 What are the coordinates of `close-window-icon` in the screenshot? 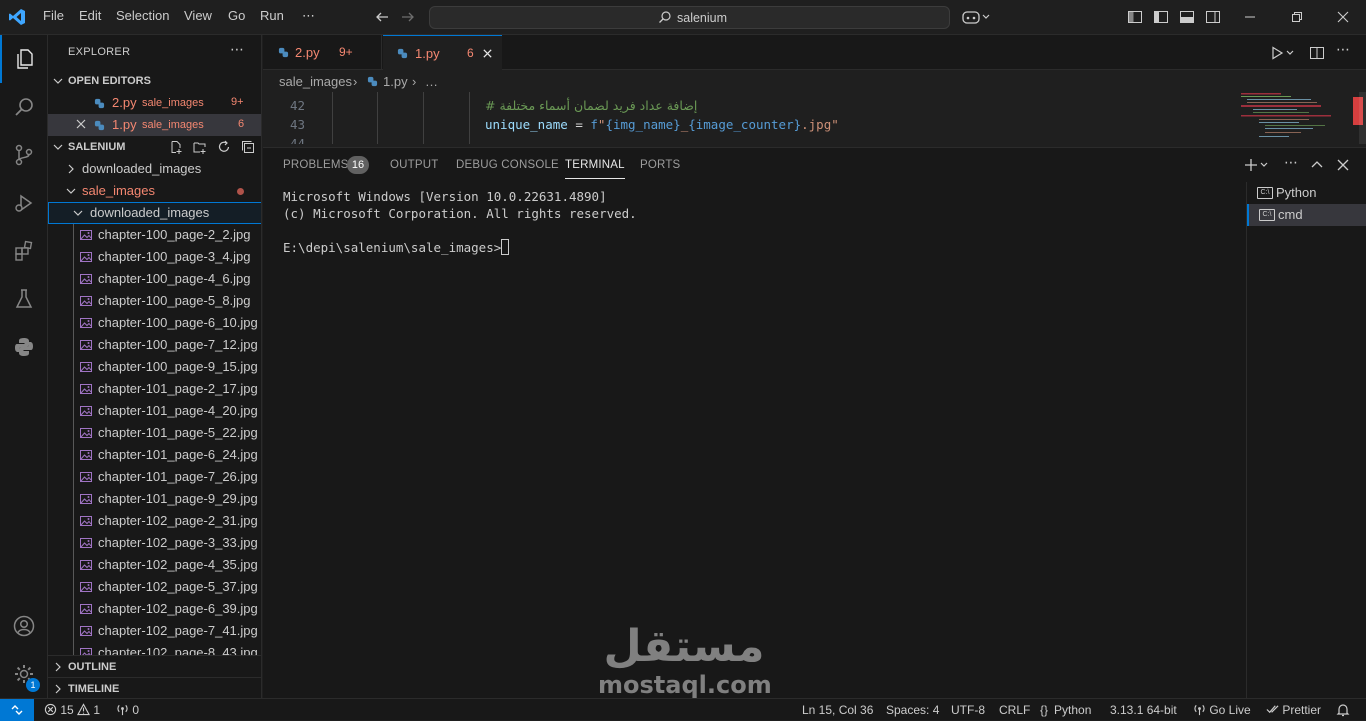 It's located at (1343, 17).